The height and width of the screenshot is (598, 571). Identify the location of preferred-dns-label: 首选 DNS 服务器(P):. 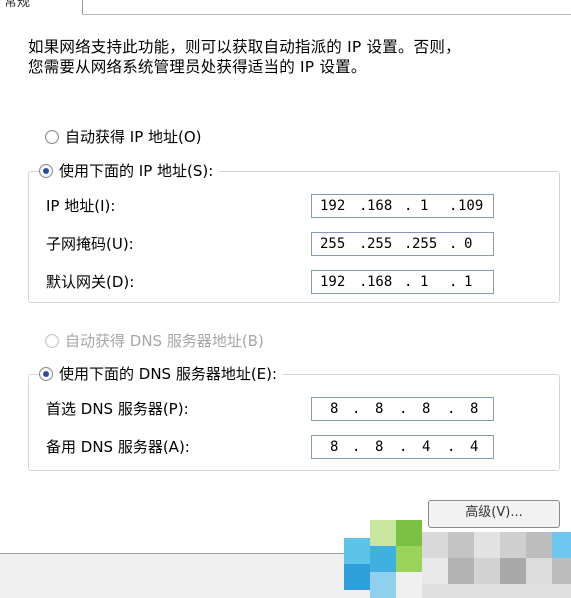
(117, 409).